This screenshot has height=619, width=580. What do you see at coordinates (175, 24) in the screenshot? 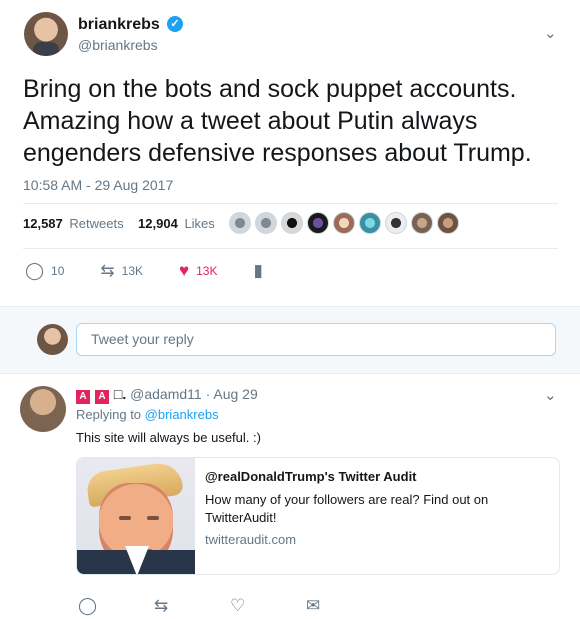
I see `verified-badge-icon: ✓` at bounding box center [175, 24].